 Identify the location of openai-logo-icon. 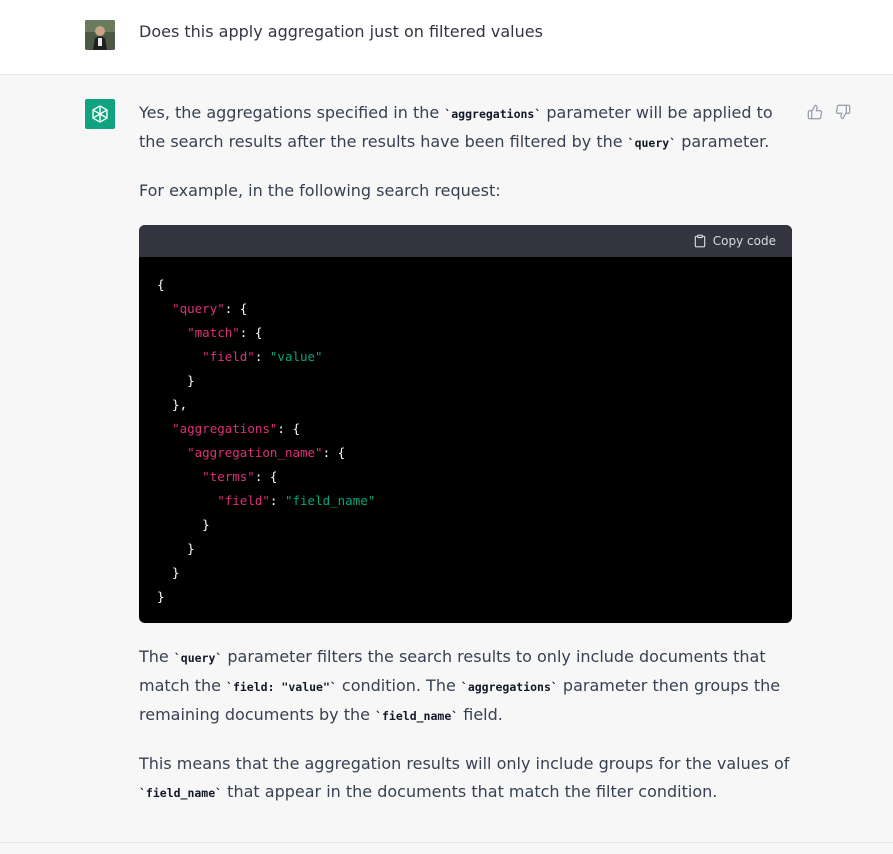
(100, 114).